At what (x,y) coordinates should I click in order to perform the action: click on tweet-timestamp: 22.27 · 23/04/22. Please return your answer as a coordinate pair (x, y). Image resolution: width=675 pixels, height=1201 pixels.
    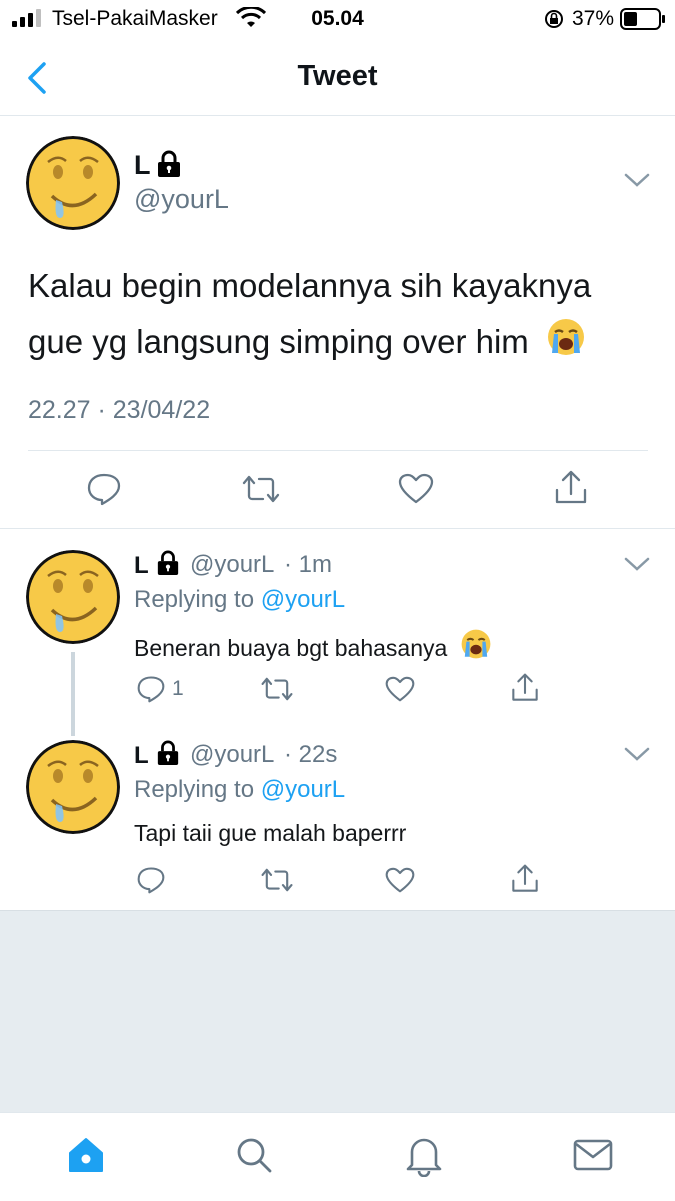
    Looking at the image, I should click on (119, 410).